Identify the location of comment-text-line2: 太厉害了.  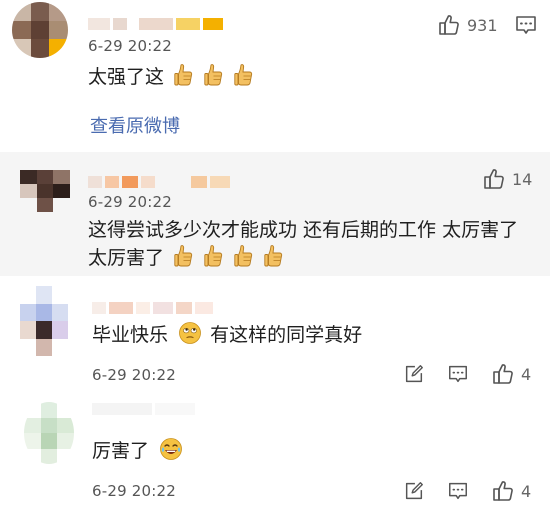
(186, 258).